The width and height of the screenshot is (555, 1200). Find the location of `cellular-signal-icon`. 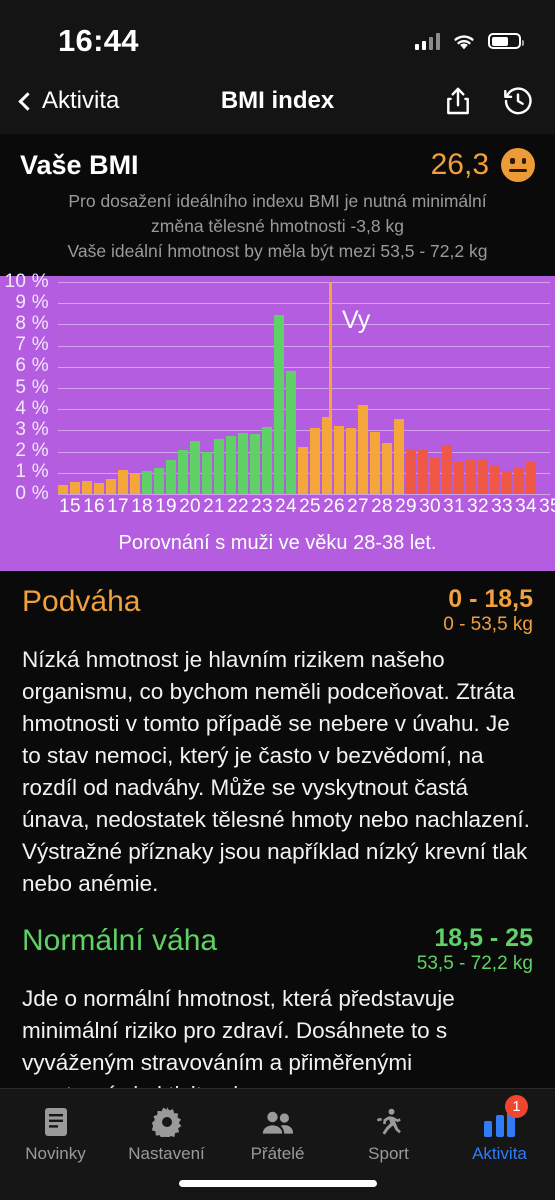

cellular-signal-icon is located at coordinates (427, 41).